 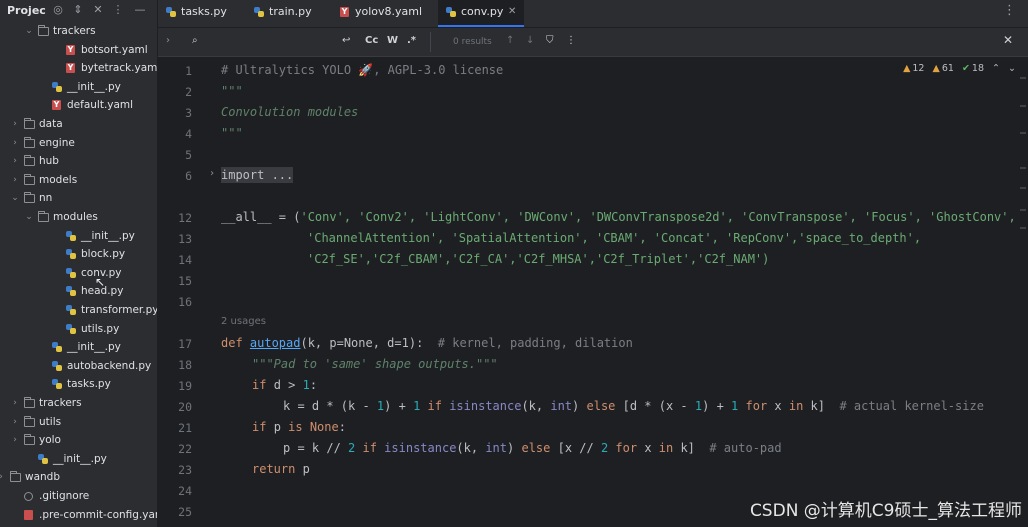 What do you see at coordinates (168, 40) in the screenshot?
I see `expand-replace-icon: ›` at bounding box center [168, 40].